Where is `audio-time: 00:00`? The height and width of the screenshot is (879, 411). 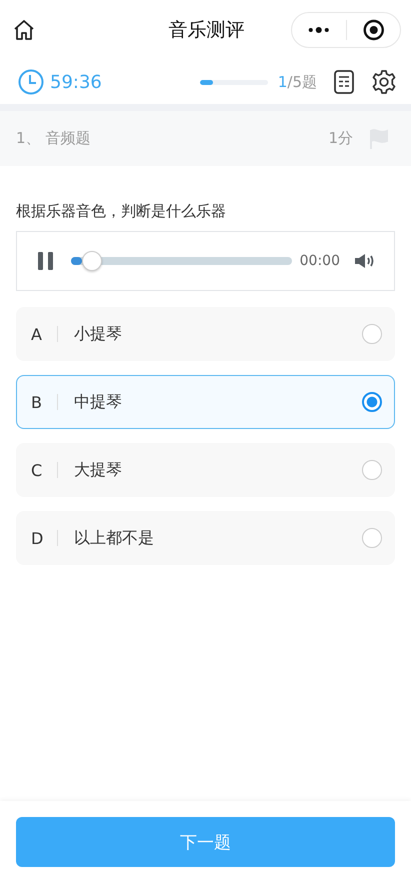
audio-time: 00:00 is located at coordinates (320, 261).